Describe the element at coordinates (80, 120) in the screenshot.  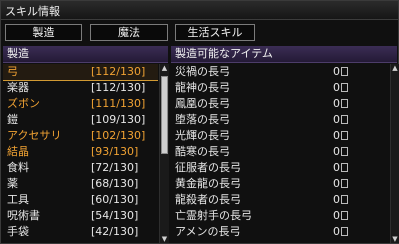
I see `skill-category-row: 鎧 [109/130]` at that location.